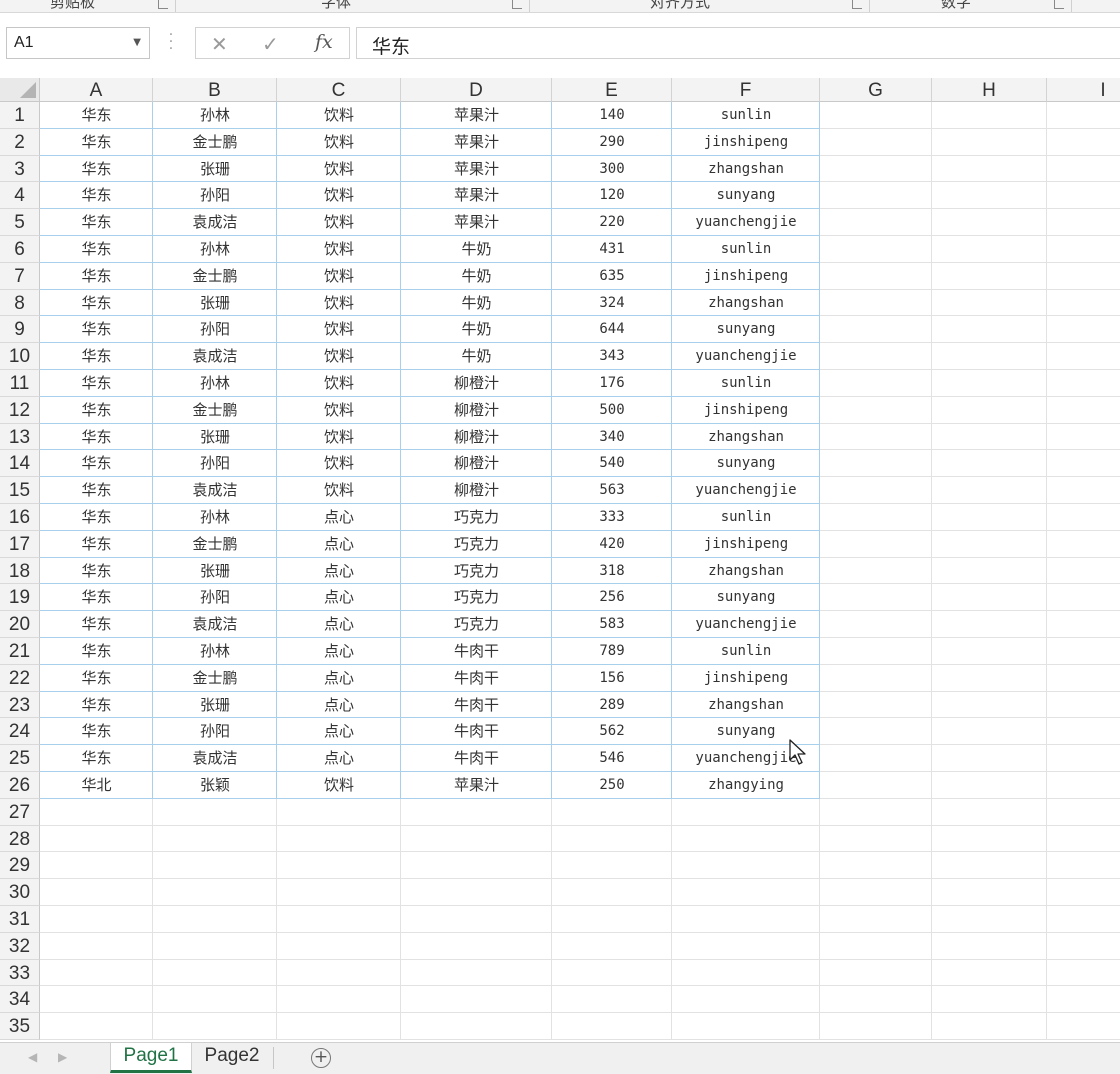 The height and width of the screenshot is (1074, 1120). What do you see at coordinates (96, 463) in the screenshot?
I see `cell-a14: 华东` at bounding box center [96, 463].